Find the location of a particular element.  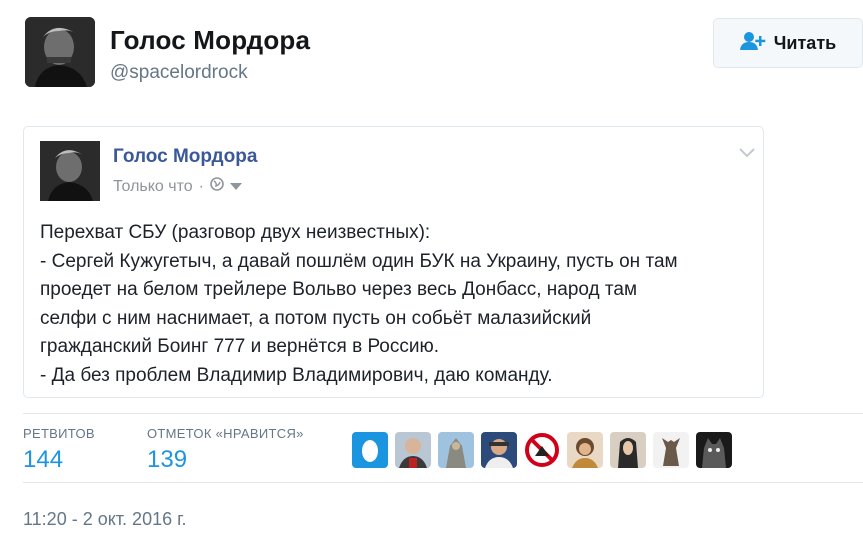

user-handle: @spacelordrock is located at coordinates (179, 73).